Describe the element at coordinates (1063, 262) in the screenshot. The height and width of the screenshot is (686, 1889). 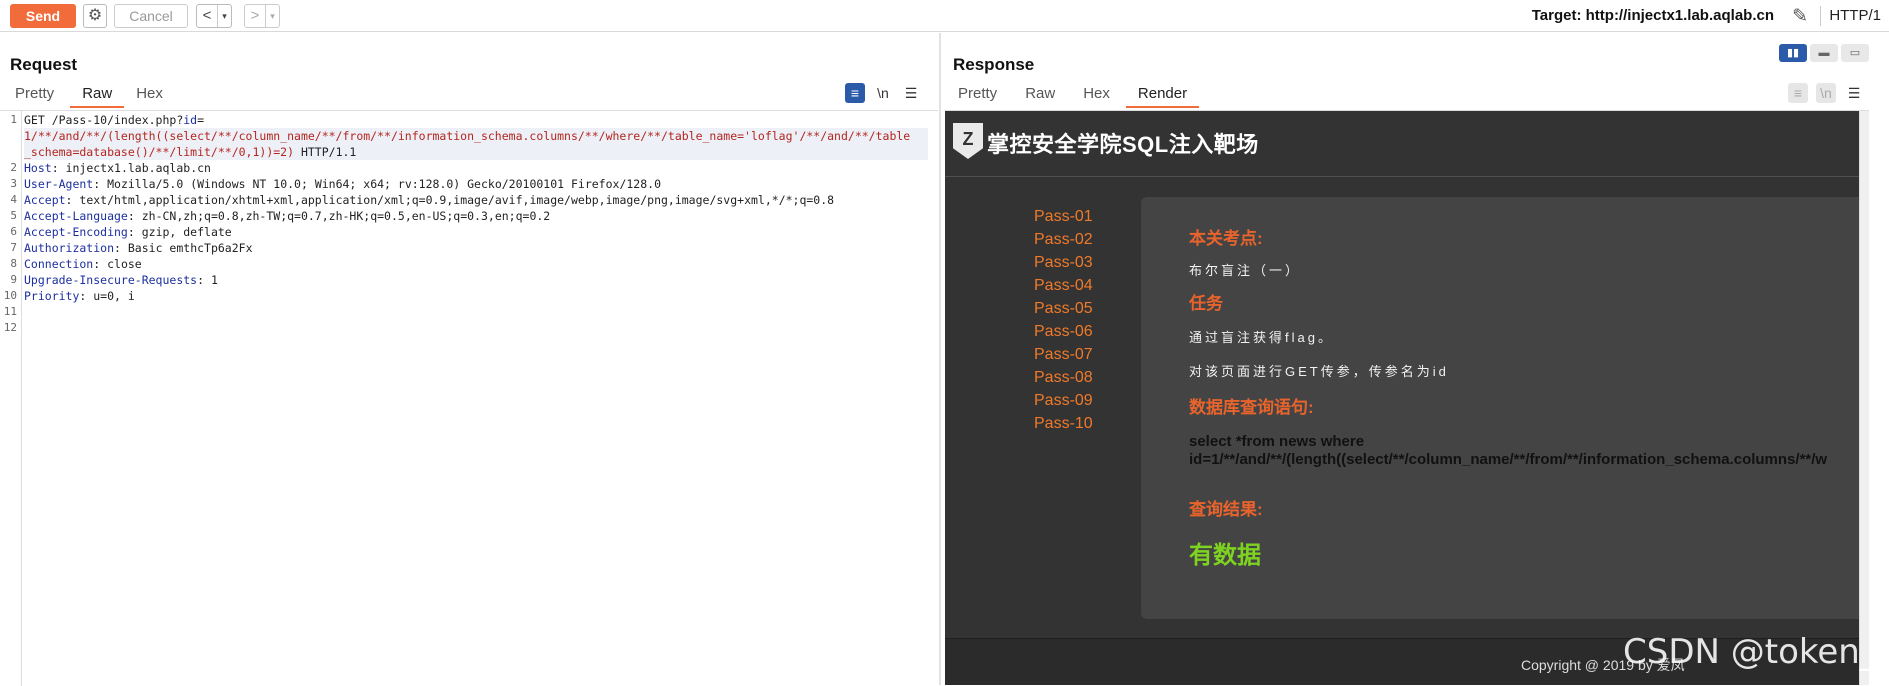
I see `pass-link: Pass-03` at that location.